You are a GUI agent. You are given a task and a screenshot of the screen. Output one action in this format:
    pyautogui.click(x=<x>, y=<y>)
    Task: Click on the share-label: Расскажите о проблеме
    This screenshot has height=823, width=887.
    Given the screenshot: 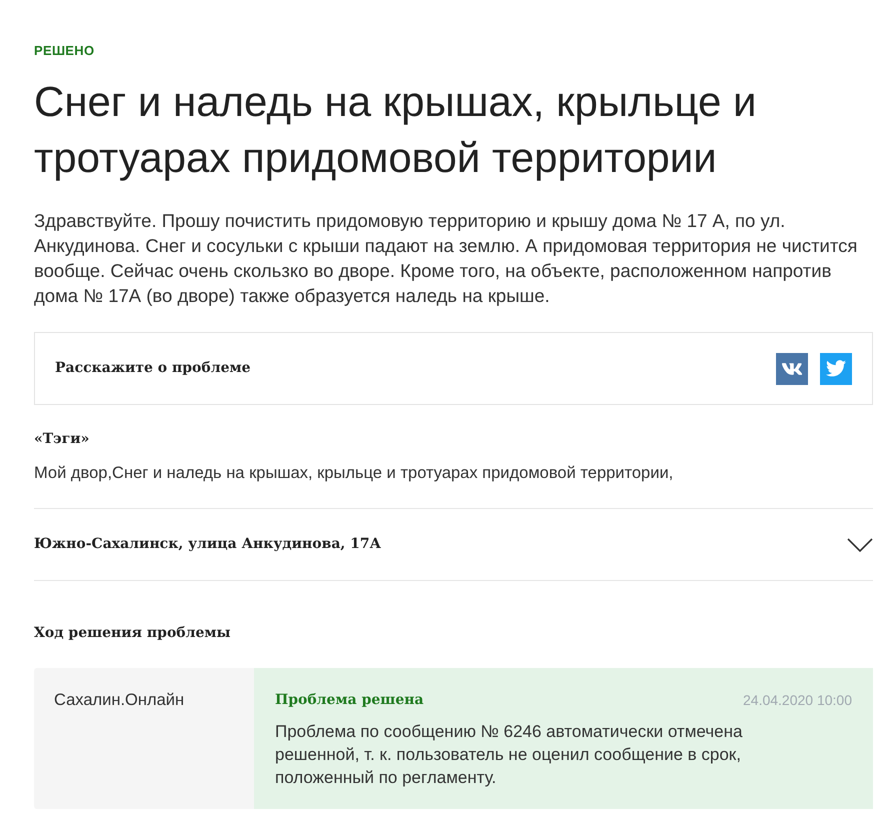 What is the action you would take?
    pyautogui.click(x=153, y=368)
    